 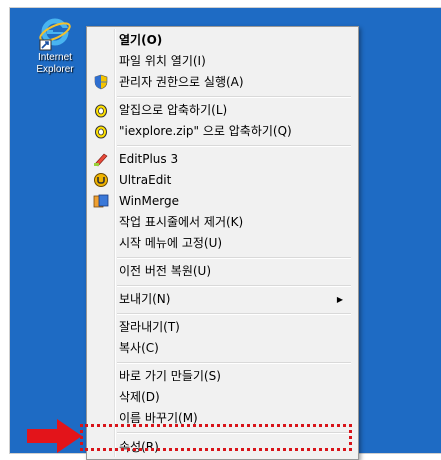 I want to click on winmerge-icon, so click(x=101, y=201).